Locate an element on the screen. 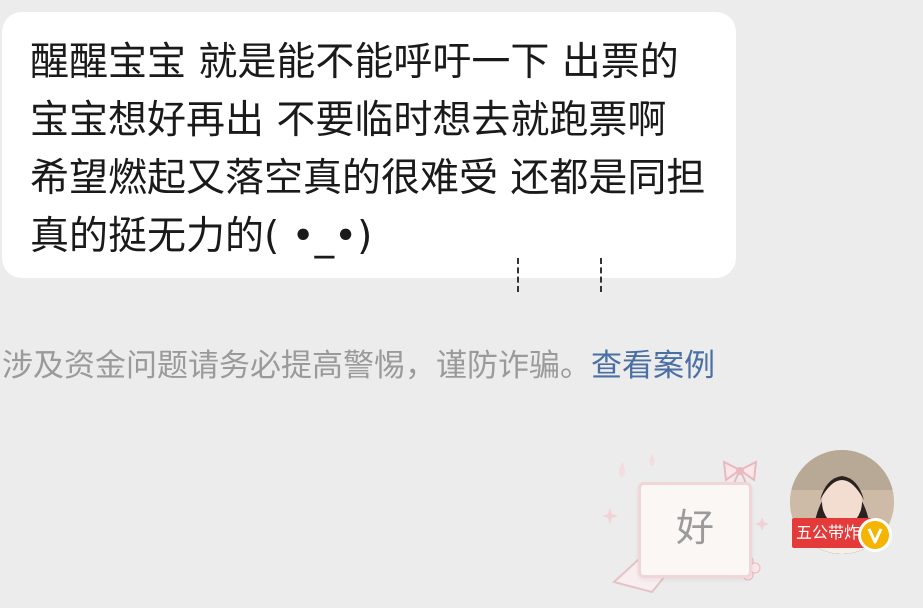  kaomoji-eye-line-left is located at coordinates (518, 275).